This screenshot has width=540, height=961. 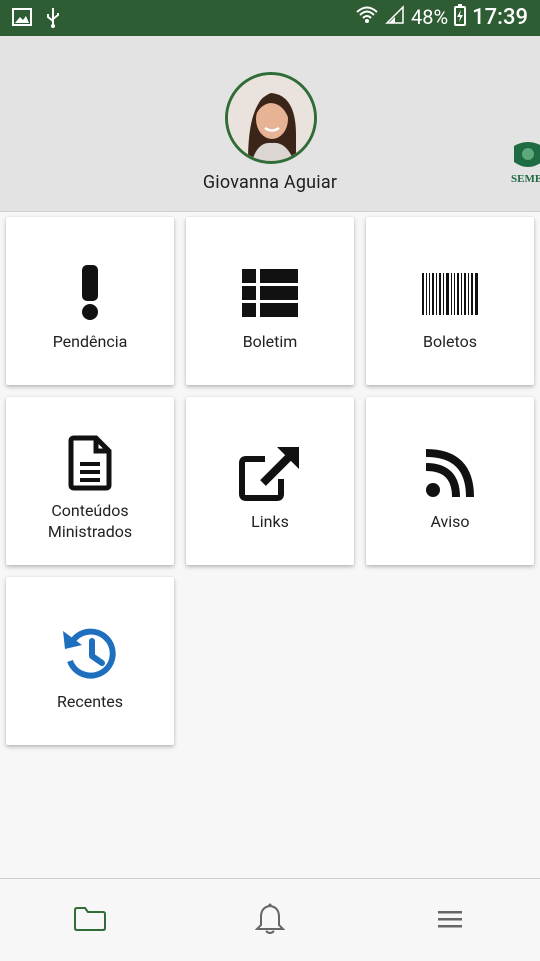 What do you see at coordinates (90, 521) in the screenshot?
I see `tile-label: Conteúdos Ministrados` at bounding box center [90, 521].